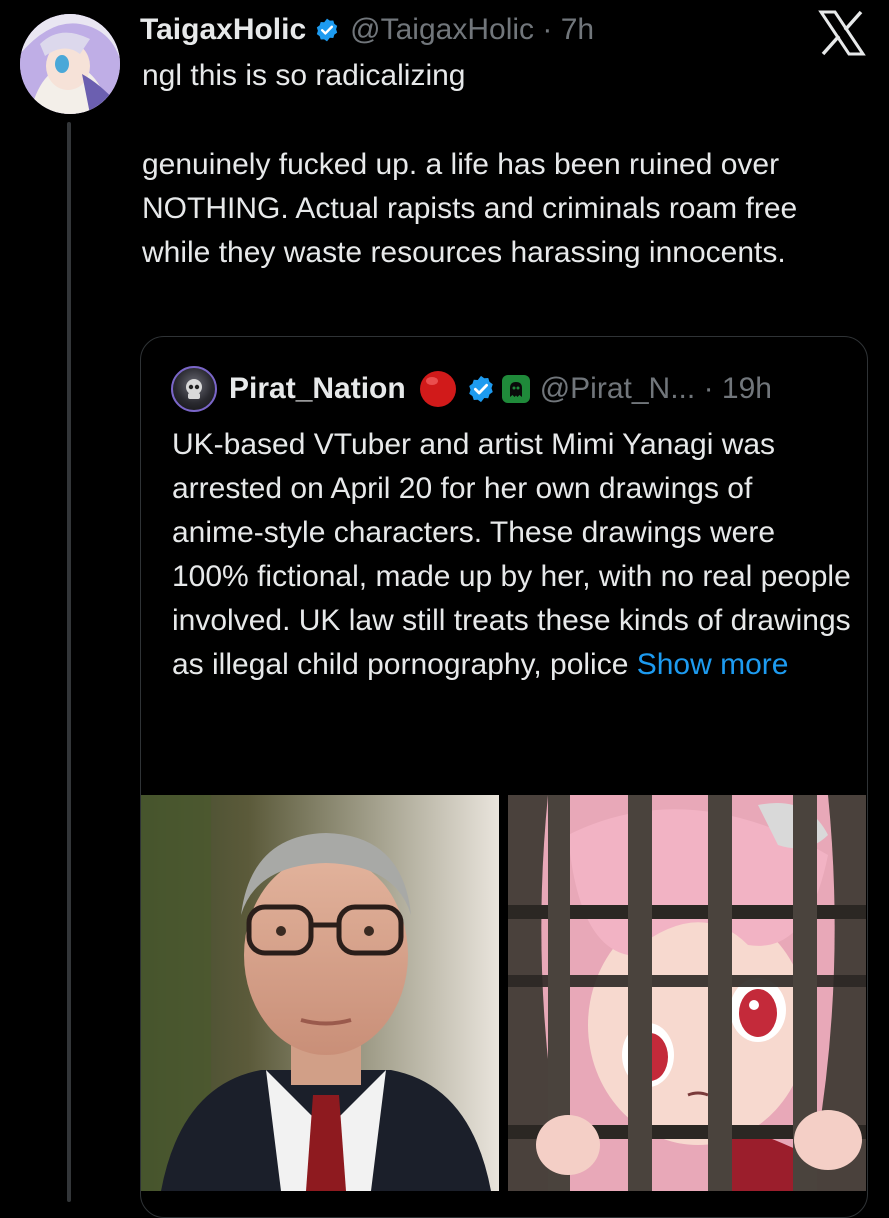 Image resolution: width=889 pixels, height=1218 pixels. I want to click on post-header: TaigaxHolic @TaigaxHolic · 7h, so click(367, 30).